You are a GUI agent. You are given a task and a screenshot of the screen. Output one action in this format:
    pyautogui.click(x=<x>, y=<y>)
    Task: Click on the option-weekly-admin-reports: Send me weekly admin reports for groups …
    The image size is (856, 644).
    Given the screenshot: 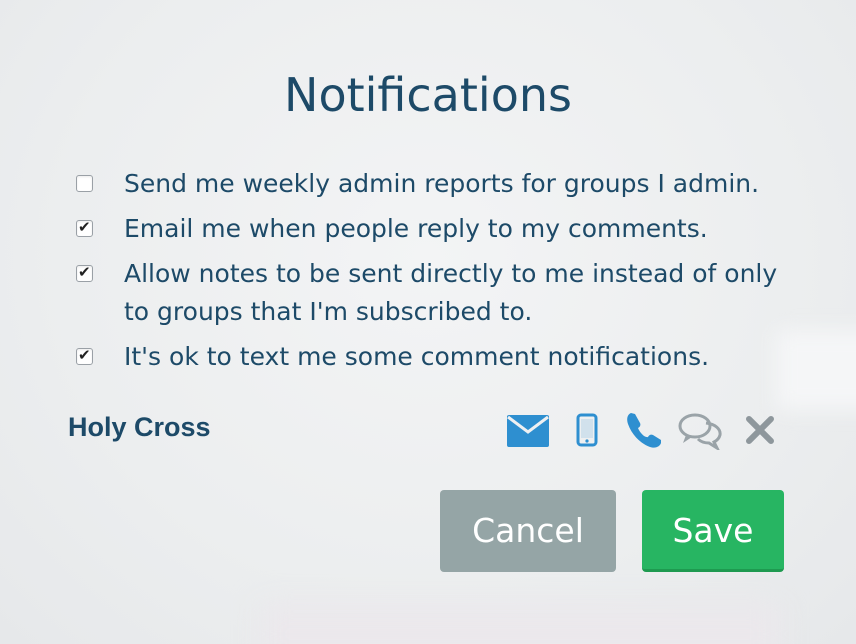 What is the action you would take?
    pyautogui.click(x=432, y=184)
    